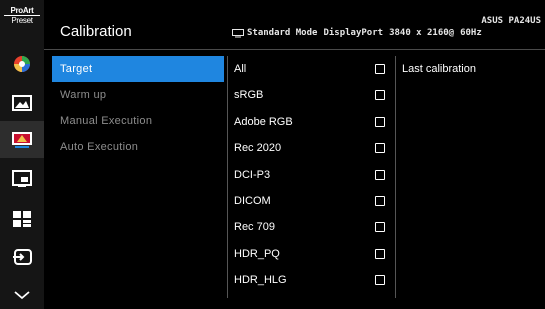  What do you see at coordinates (395, 177) in the screenshot?
I see `divider-right` at bounding box center [395, 177].